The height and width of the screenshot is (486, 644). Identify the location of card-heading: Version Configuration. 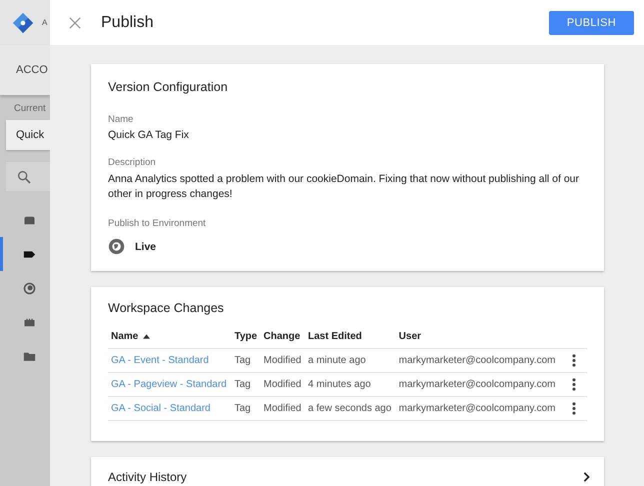
(168, 87).